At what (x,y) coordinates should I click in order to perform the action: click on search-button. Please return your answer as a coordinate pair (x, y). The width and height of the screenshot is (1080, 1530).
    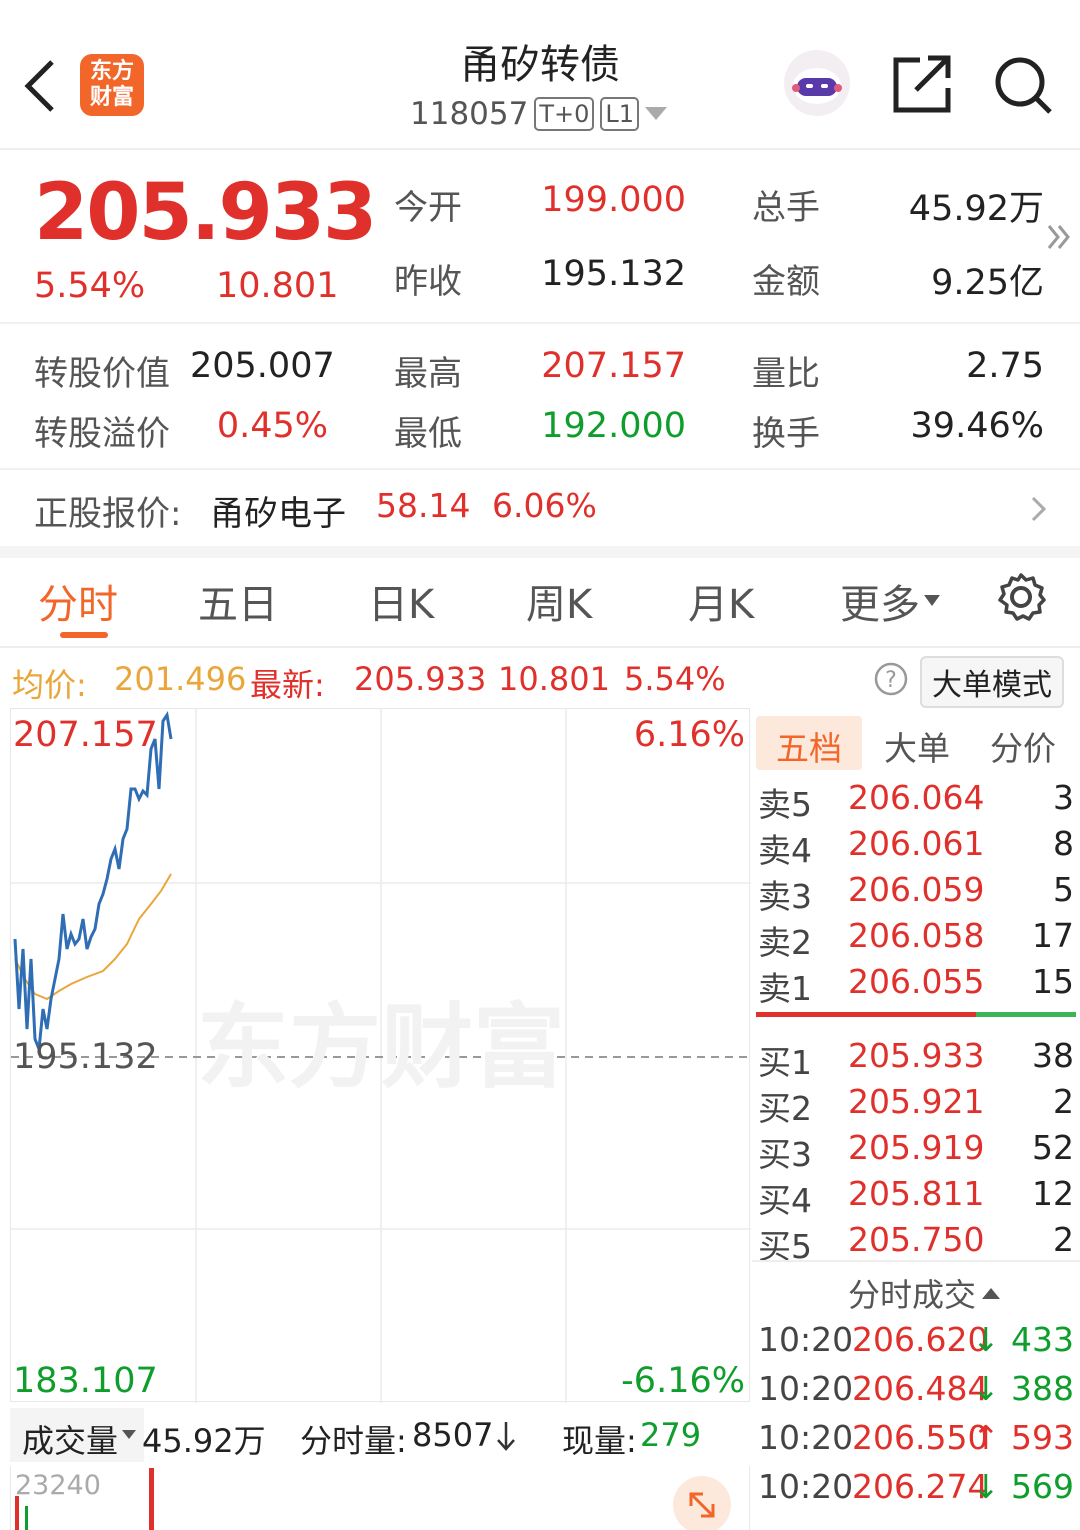
    Looking at the image, I should click on (1023, 85).